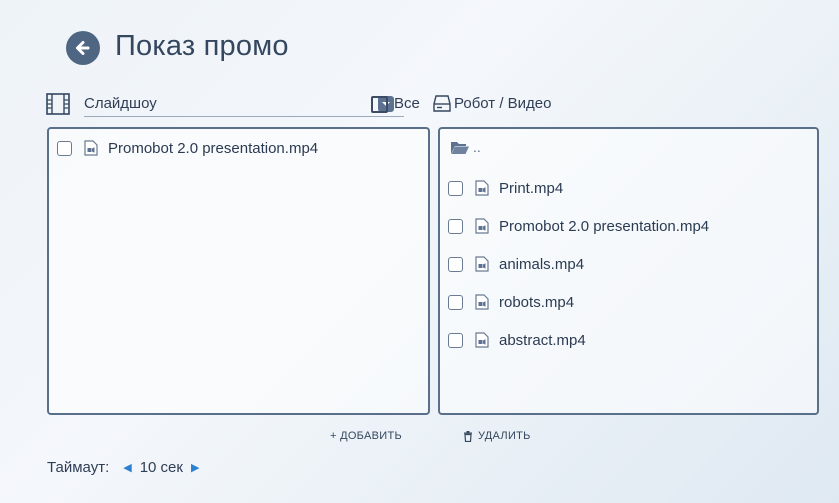 The height and width of the screenshot is (503, 839). I want to click on parent-folder-label: .., so click(477, 147).